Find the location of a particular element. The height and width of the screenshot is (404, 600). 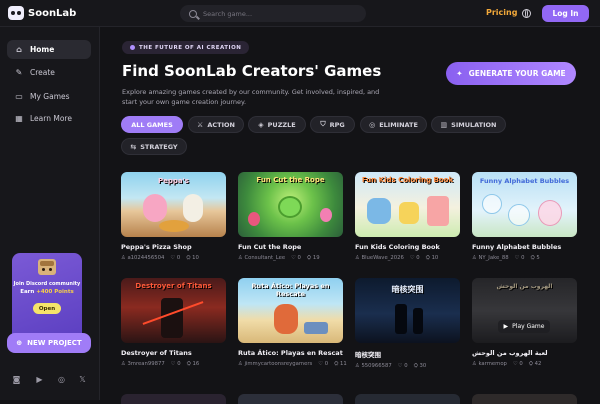

new-project-label: NEW PROJECT is located at coordinates (54, 343).